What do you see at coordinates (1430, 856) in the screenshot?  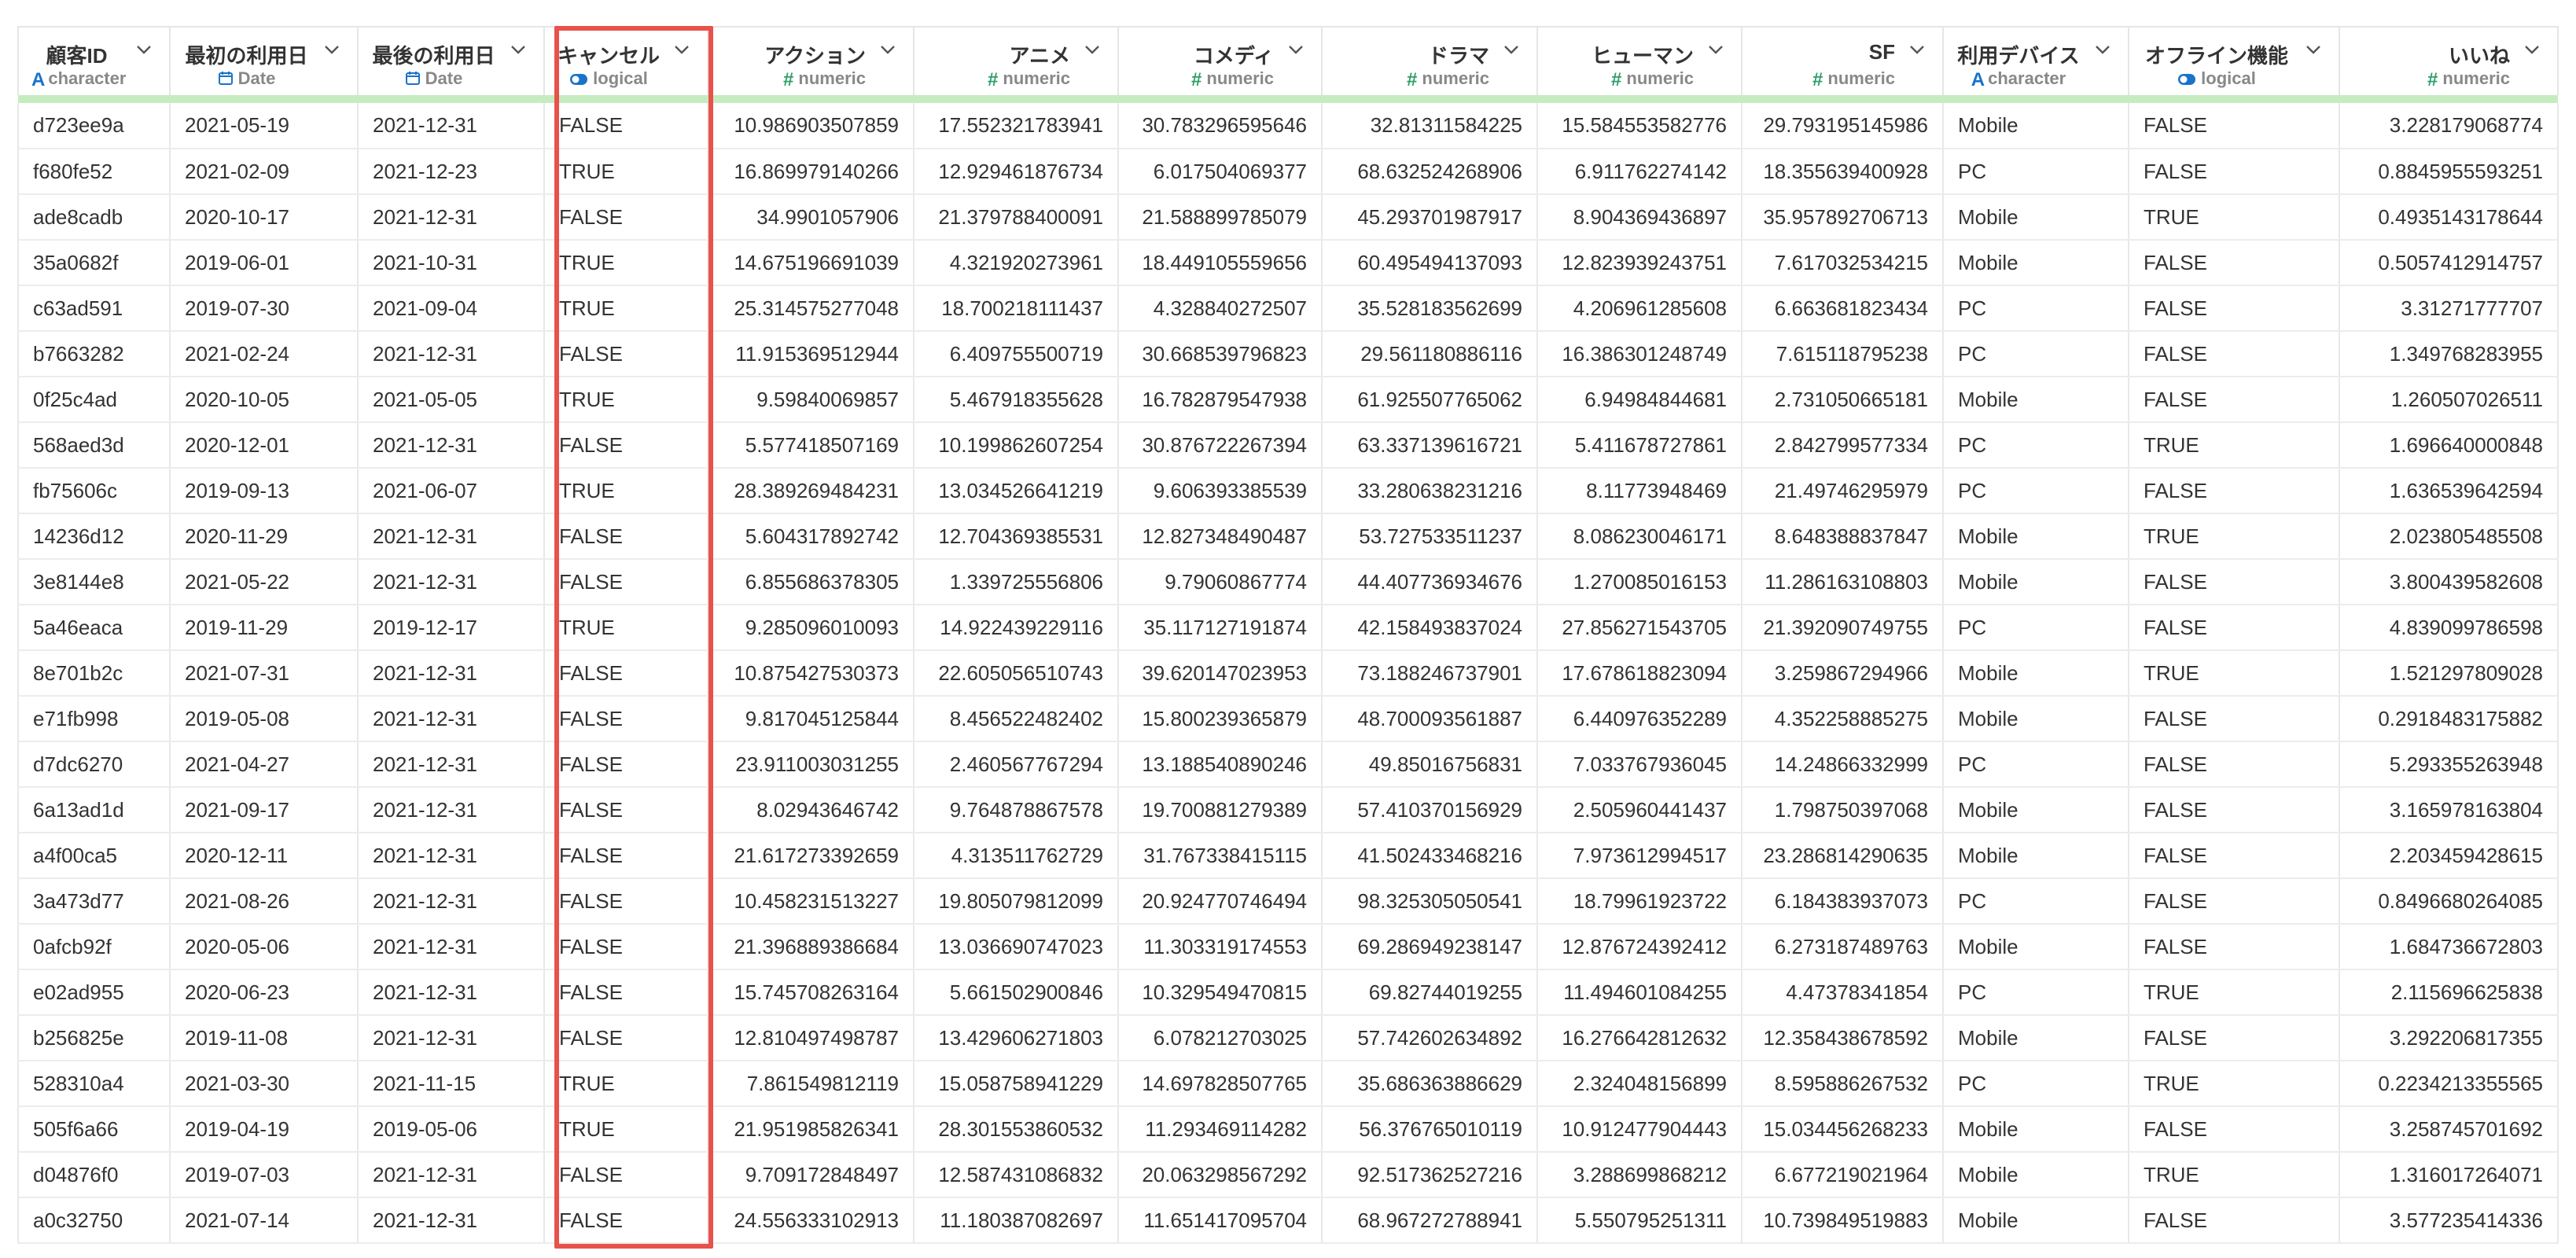 I see `table-cell: 41.502433468216` at bounding box center [1430, 856].